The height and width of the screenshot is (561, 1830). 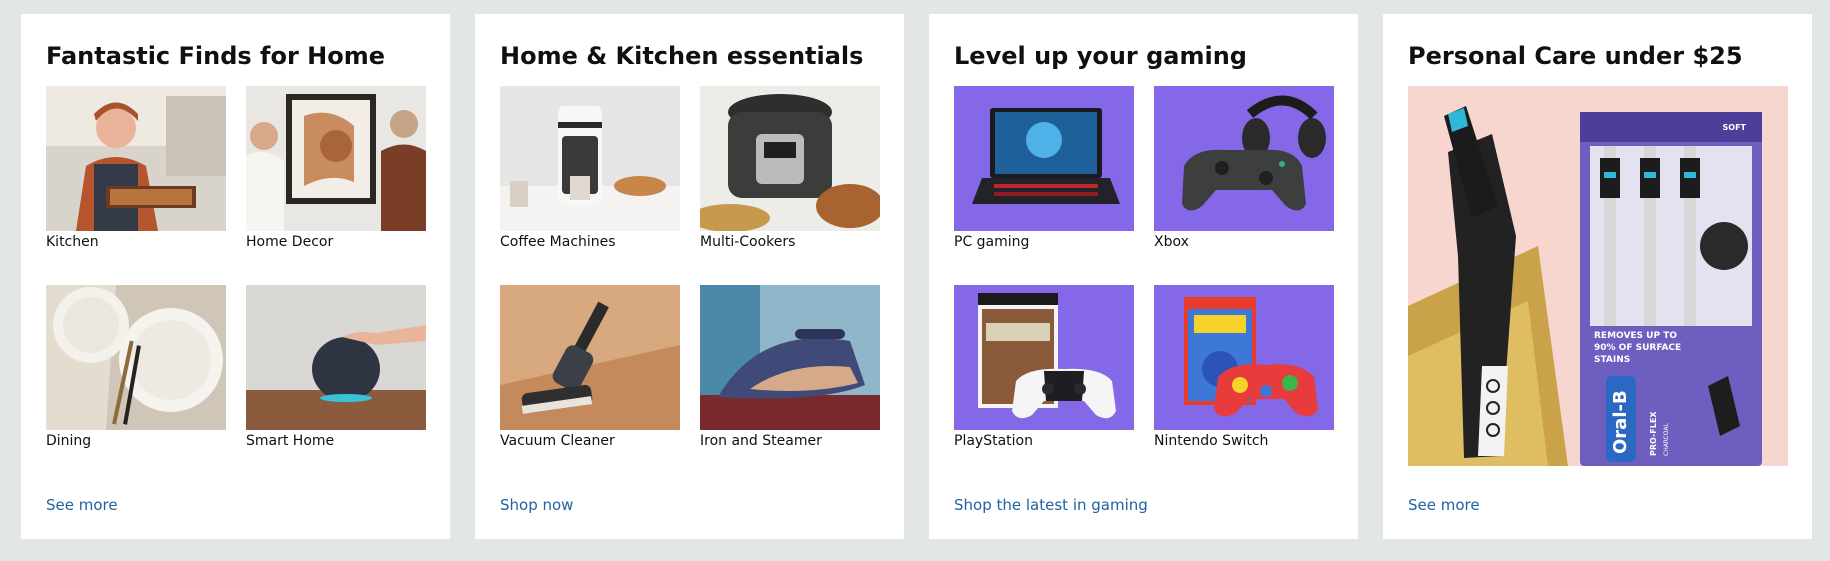 I want to click on tile-smart-home: Smart Home, so click(x=336, y=384).